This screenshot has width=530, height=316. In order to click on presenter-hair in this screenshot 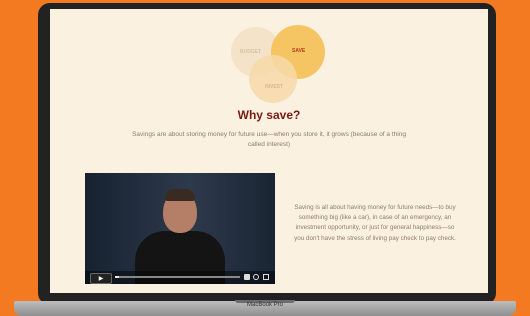, I will do `click(180, 195)`.